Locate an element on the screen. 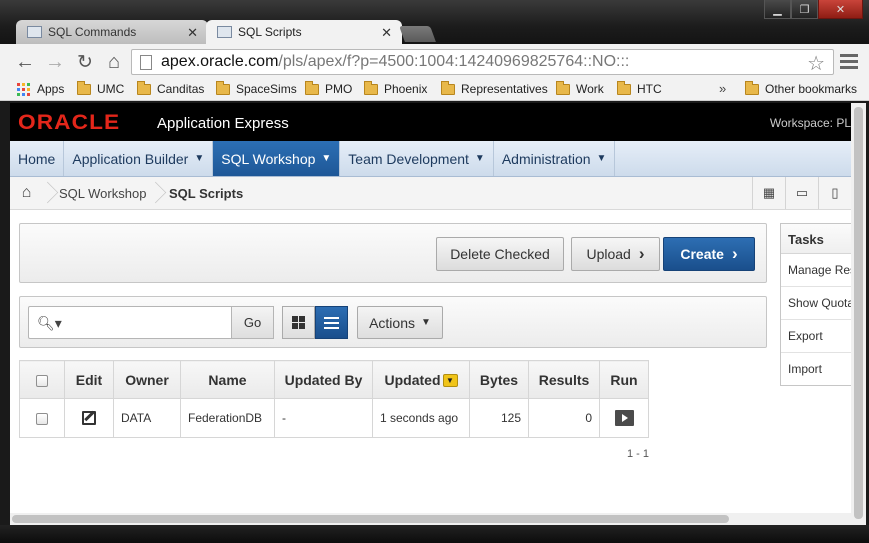 This screenshot has width=869, height=543. search-field: 🔍︎▾ is located at coordinates (130, 322).